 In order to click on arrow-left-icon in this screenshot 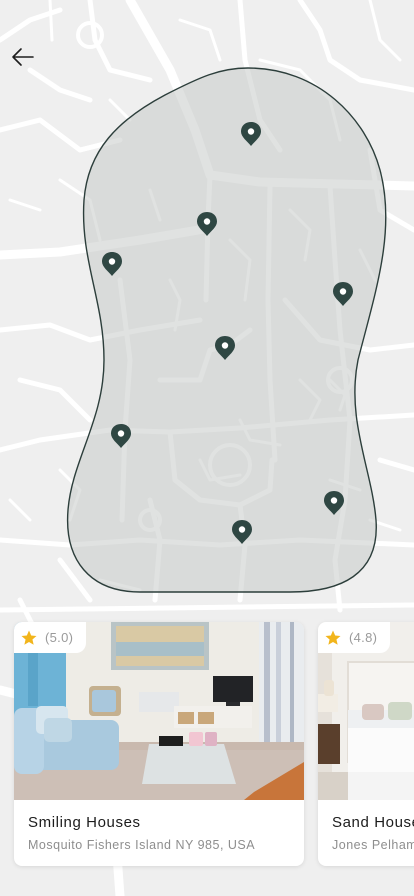, I will do `click(23, 57)`.